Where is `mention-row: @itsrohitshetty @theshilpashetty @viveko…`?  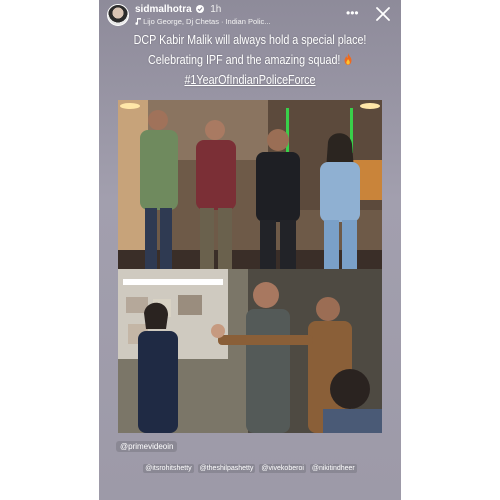 mention-row: @itsrohitshetty @theshilpashetty @viveko… is located at coordinates (250, 468).